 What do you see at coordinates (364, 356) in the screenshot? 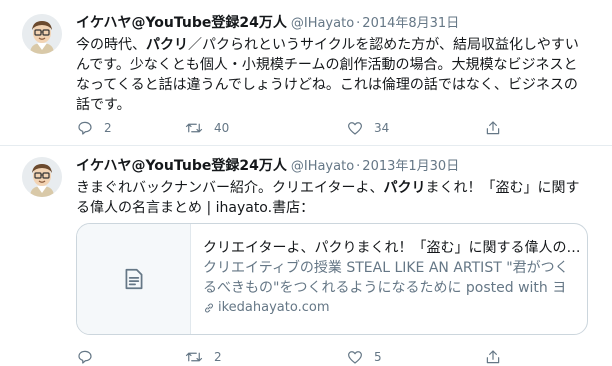
I see `like-button: 5` at bounding box center [364, 356].